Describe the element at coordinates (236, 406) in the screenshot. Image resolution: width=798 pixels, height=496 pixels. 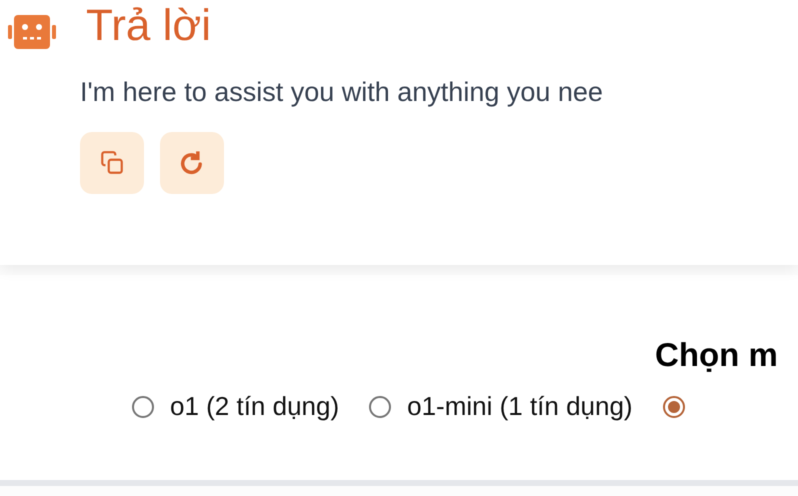
I see `model-option: o1 (2 tín dụng)` at that location.